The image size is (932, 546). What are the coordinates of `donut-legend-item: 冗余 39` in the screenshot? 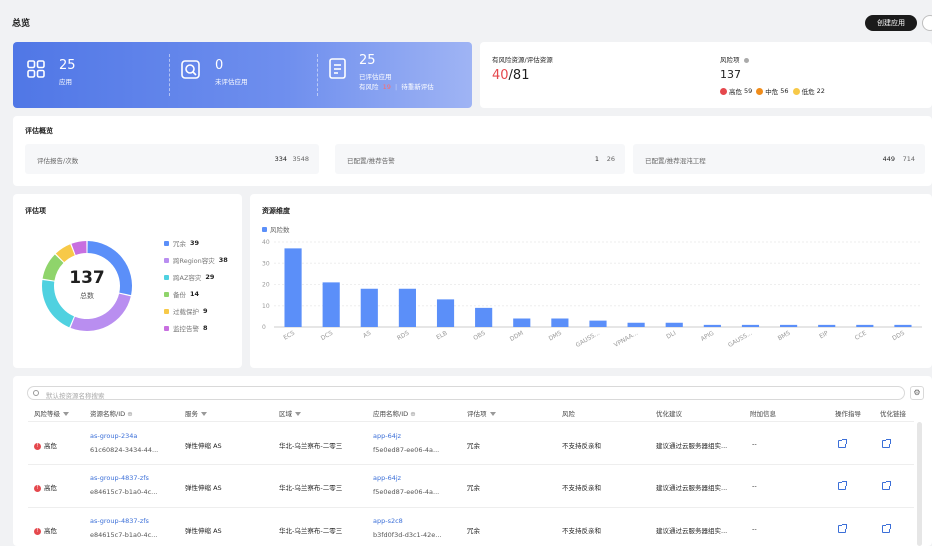 It's located at (181, 243).